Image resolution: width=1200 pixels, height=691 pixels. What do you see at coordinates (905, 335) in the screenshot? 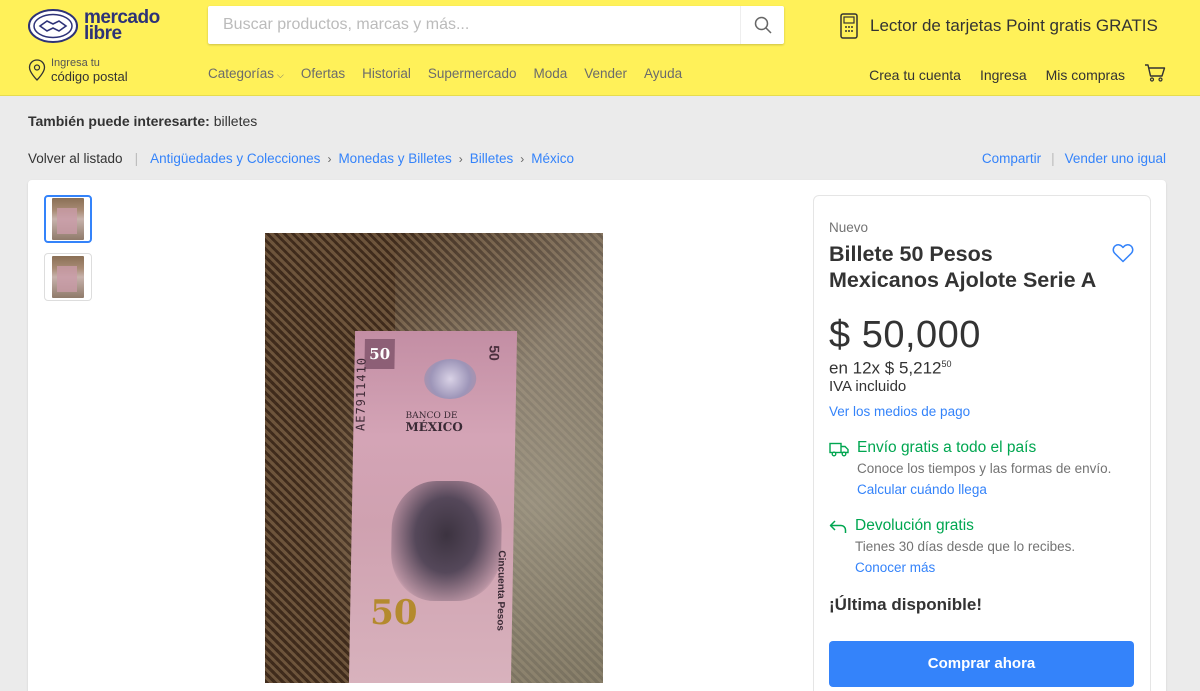
I see `price: $ 50,000` at bounding box center [905, 335].